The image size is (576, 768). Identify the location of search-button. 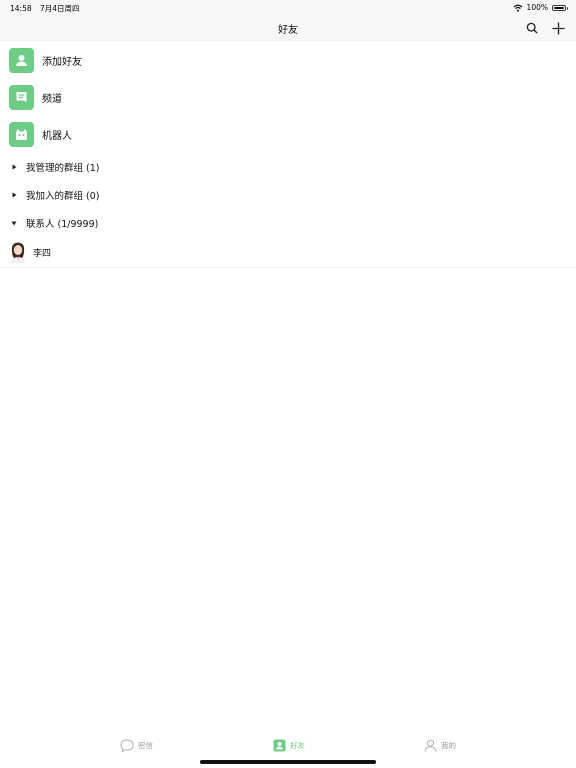
(532, 28).